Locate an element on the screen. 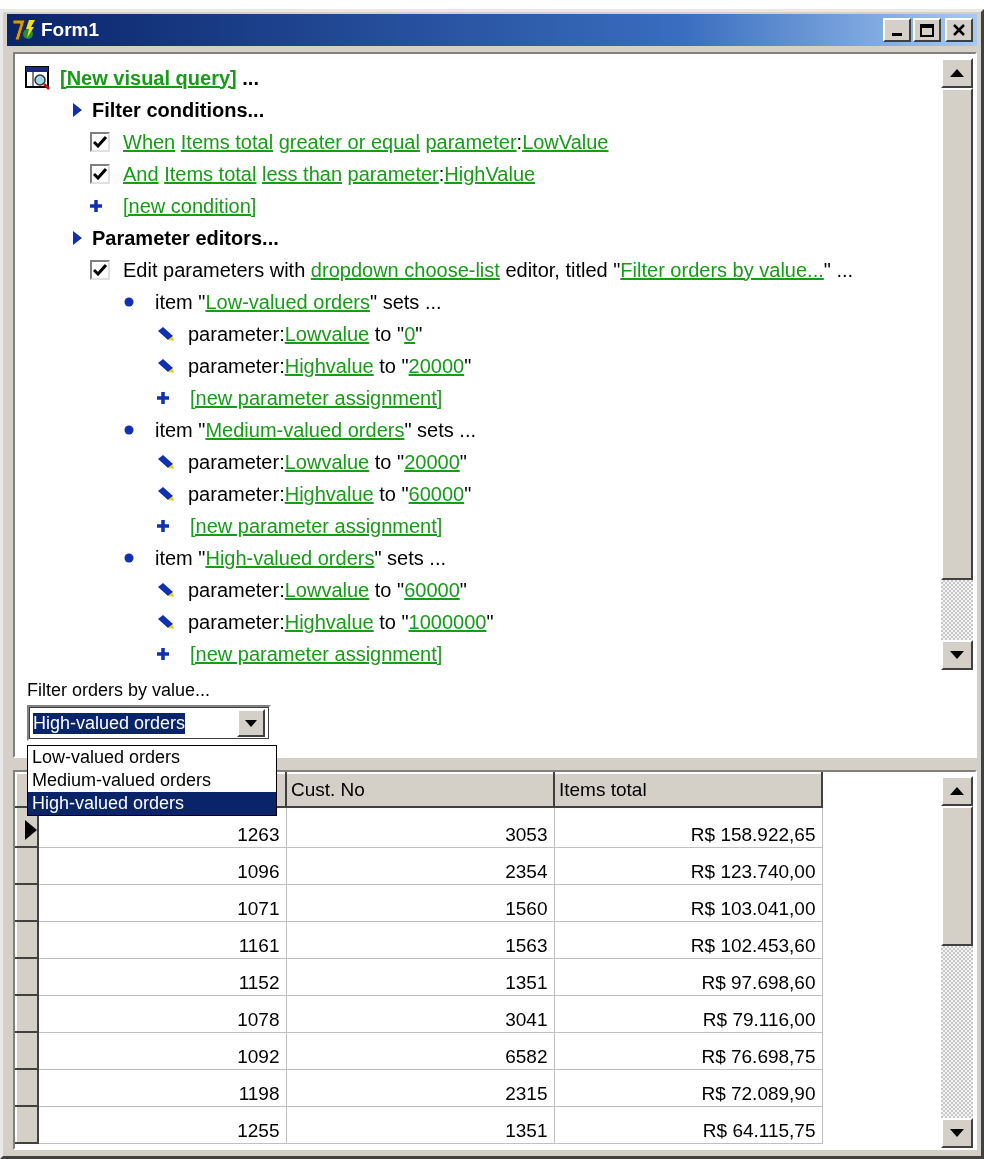 The image size is (984, 1159). window-title: Form1 is located at coordinates (71, 30).